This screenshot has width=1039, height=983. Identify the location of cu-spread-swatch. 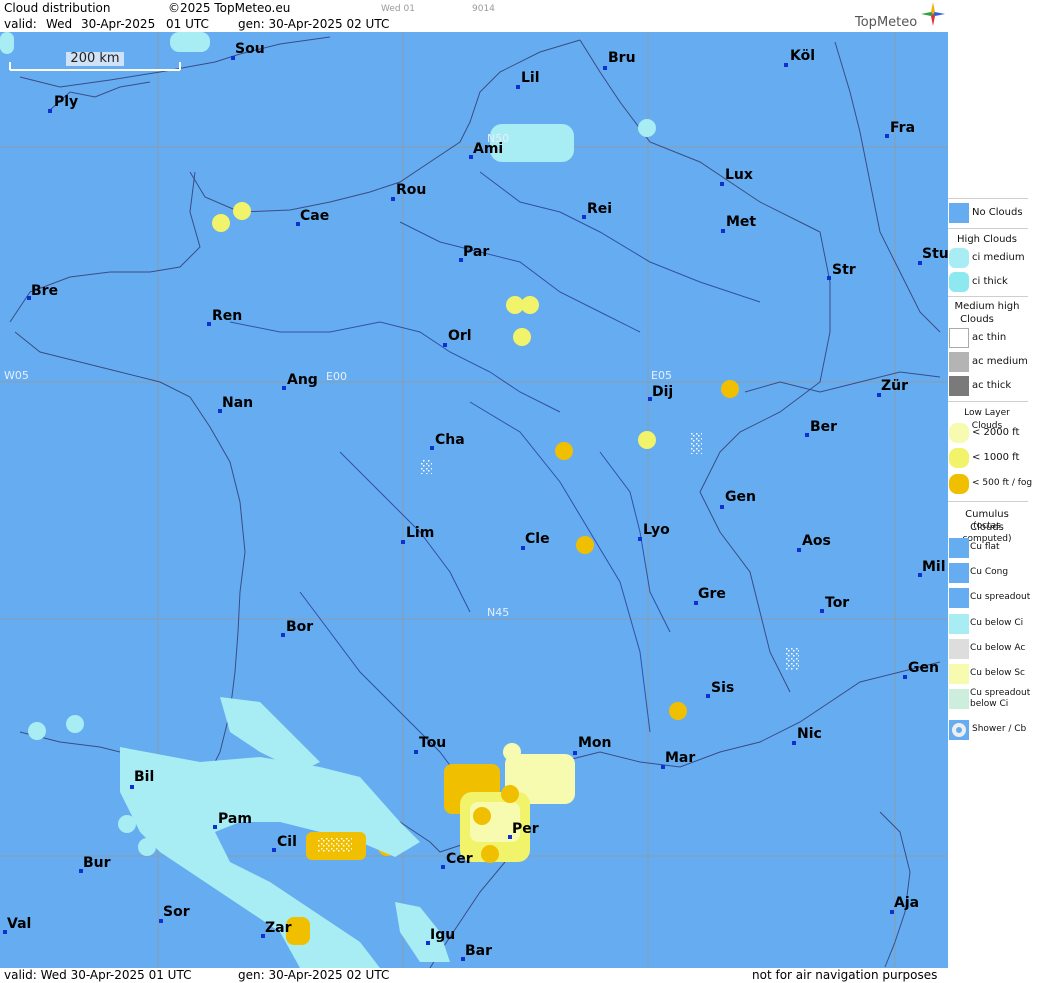
(959, 598).